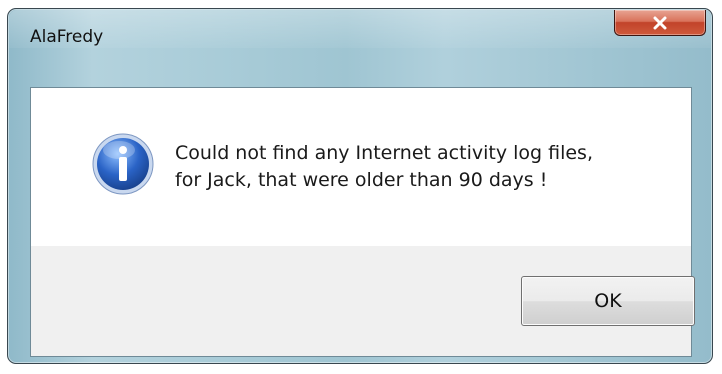  What do you see at coordinates (608, 301) in the screenshot?
I see `ok-button: OK` at bounding box center [608, 301].